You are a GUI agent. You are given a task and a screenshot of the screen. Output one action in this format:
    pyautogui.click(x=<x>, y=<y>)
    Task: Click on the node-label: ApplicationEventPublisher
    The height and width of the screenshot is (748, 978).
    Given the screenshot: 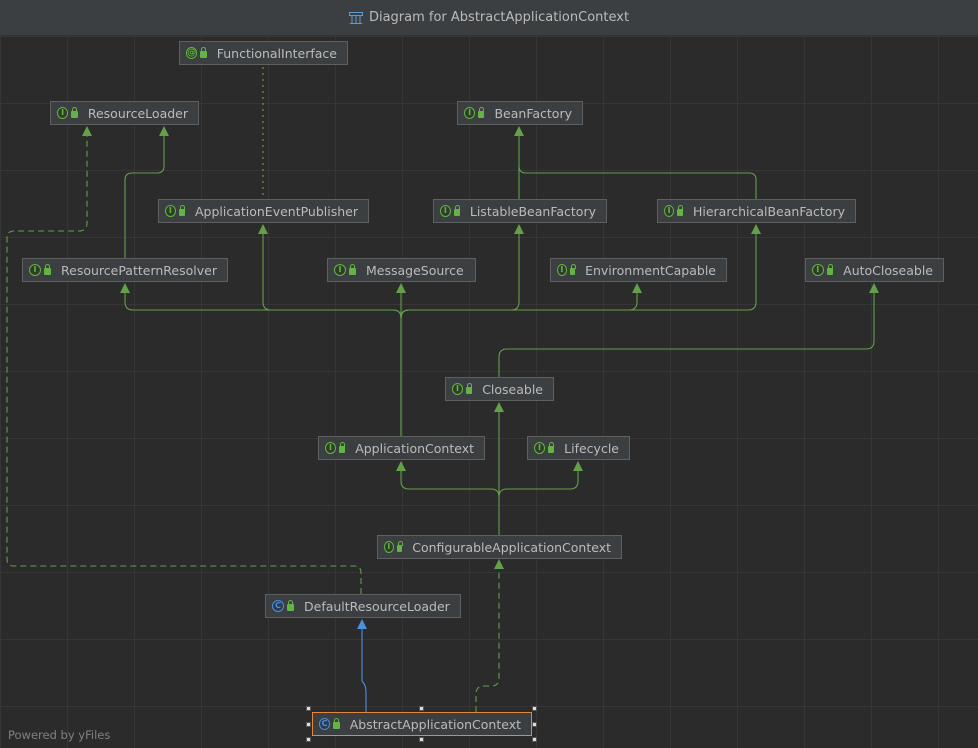 What is the action you would take?
    pyautogui.click(x=276, y=211)
    